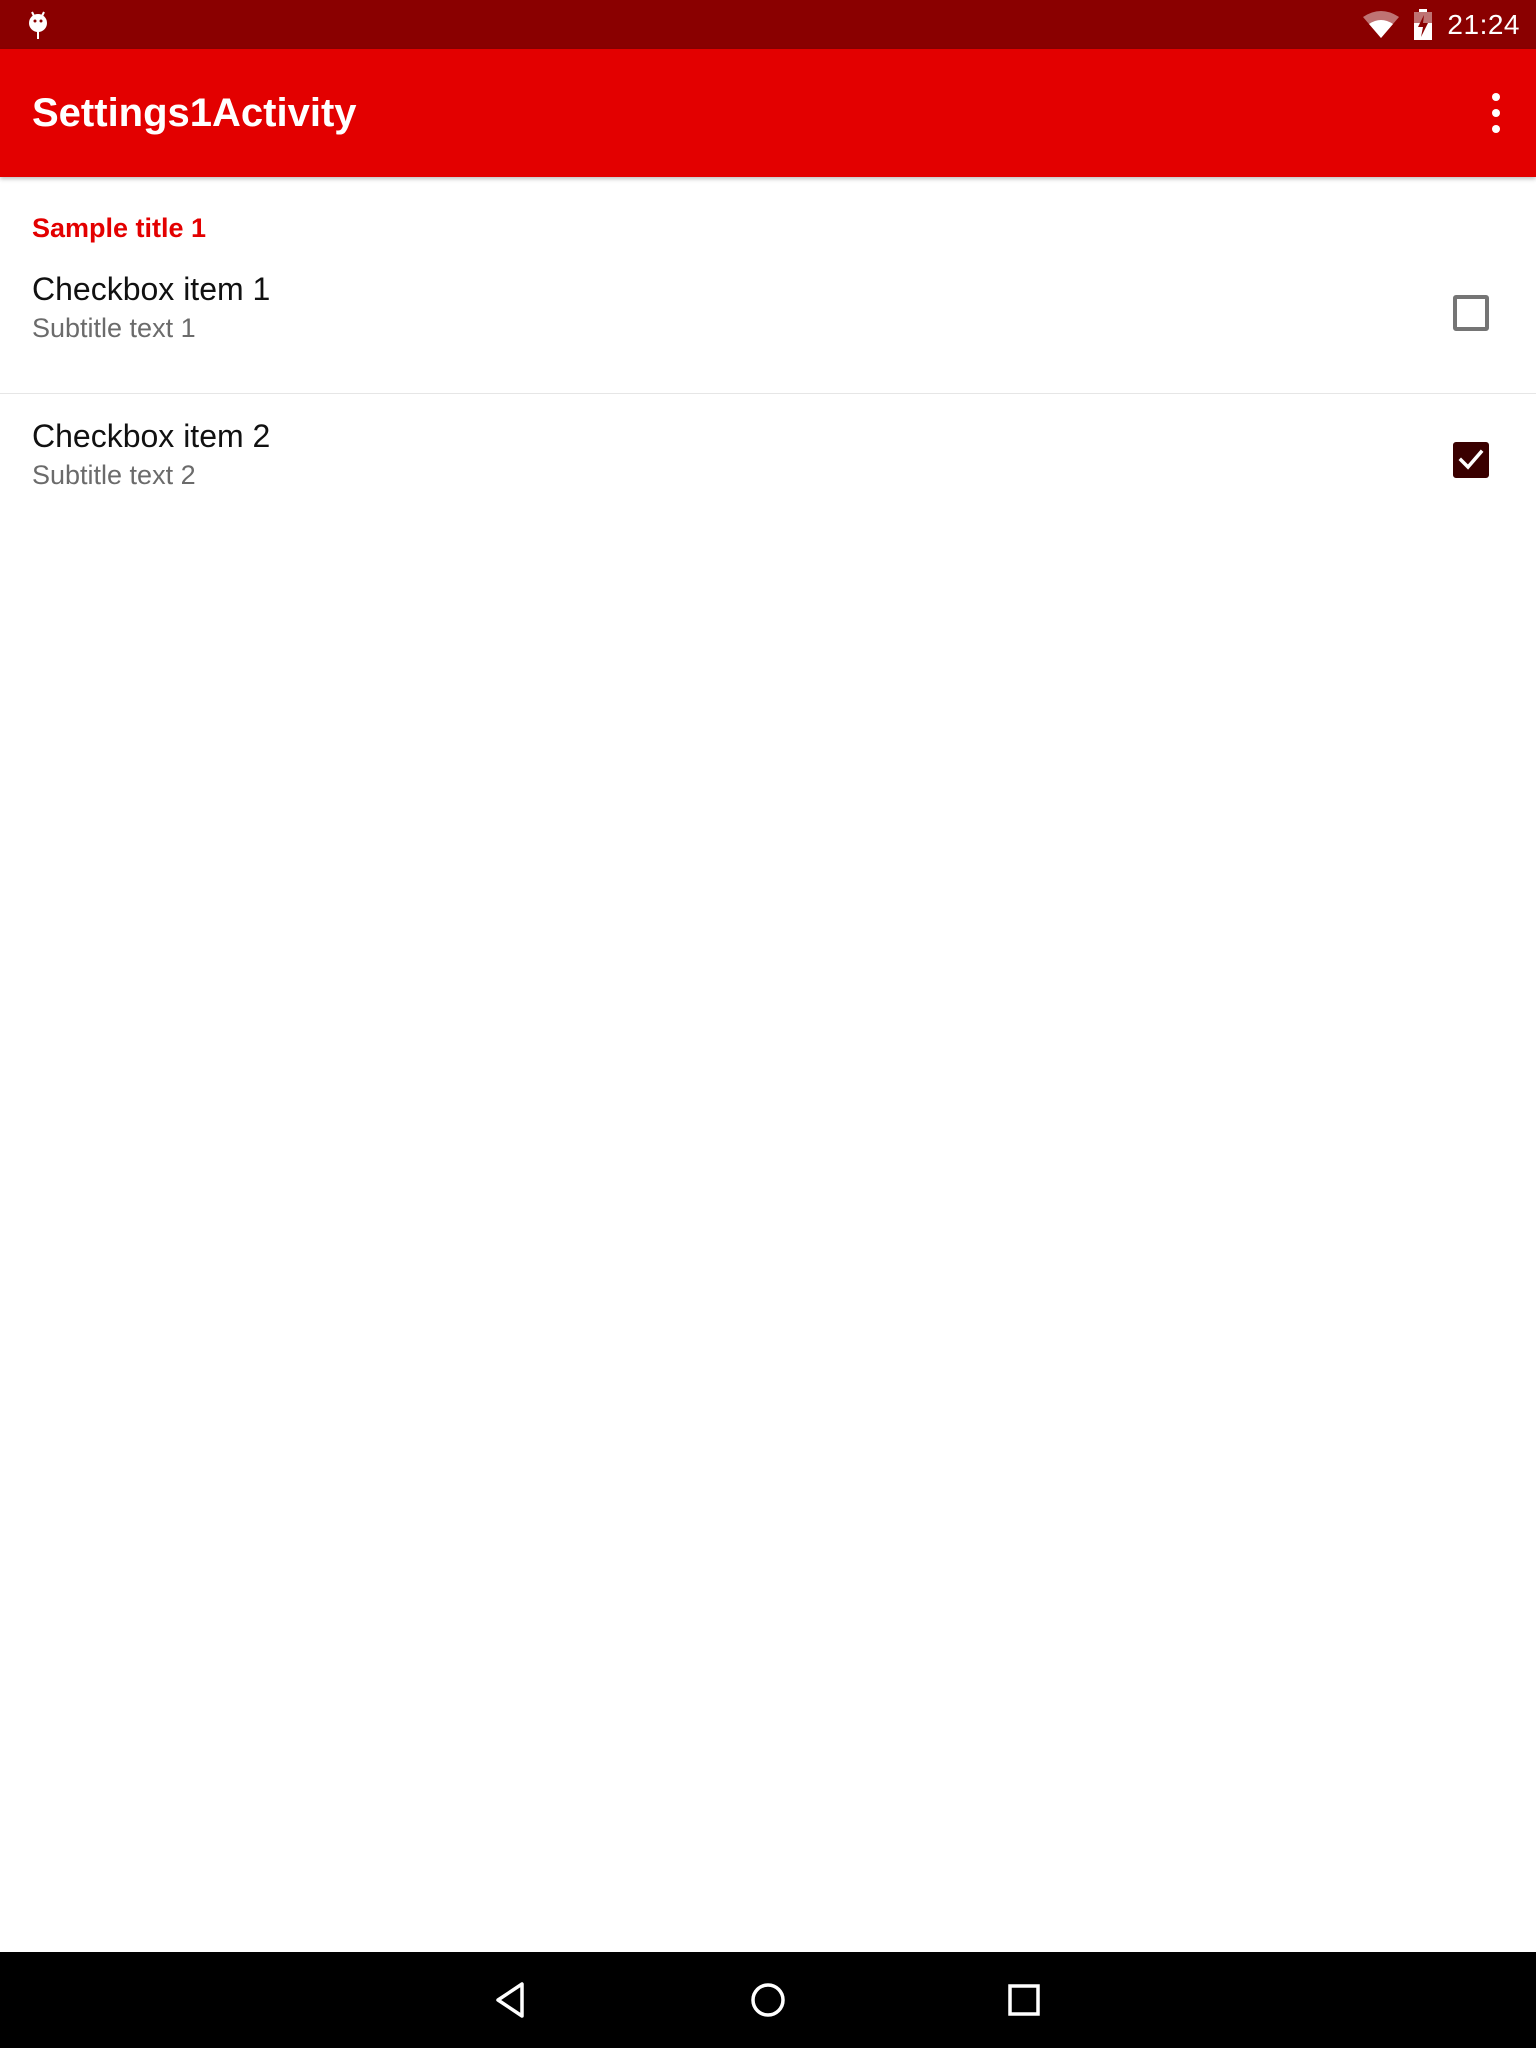 The height and width of the screenshot is (2048, 1536). I want to click on status-time: 21:24, so click(1483, 24).